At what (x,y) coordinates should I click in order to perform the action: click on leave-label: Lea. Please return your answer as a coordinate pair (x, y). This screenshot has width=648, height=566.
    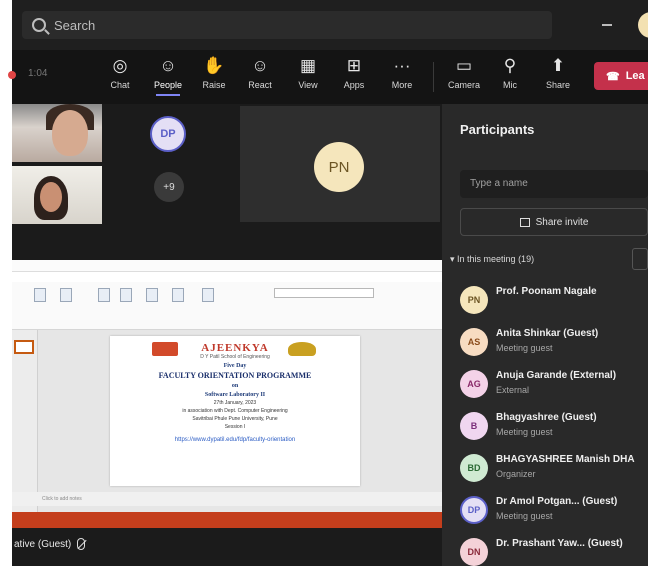
    Looking at the image, I should click on (635, 76).